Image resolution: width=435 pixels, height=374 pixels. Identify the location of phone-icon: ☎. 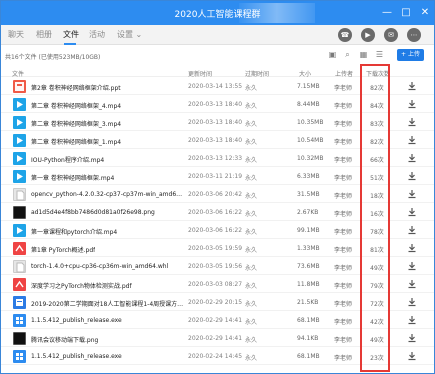
(345, 35).